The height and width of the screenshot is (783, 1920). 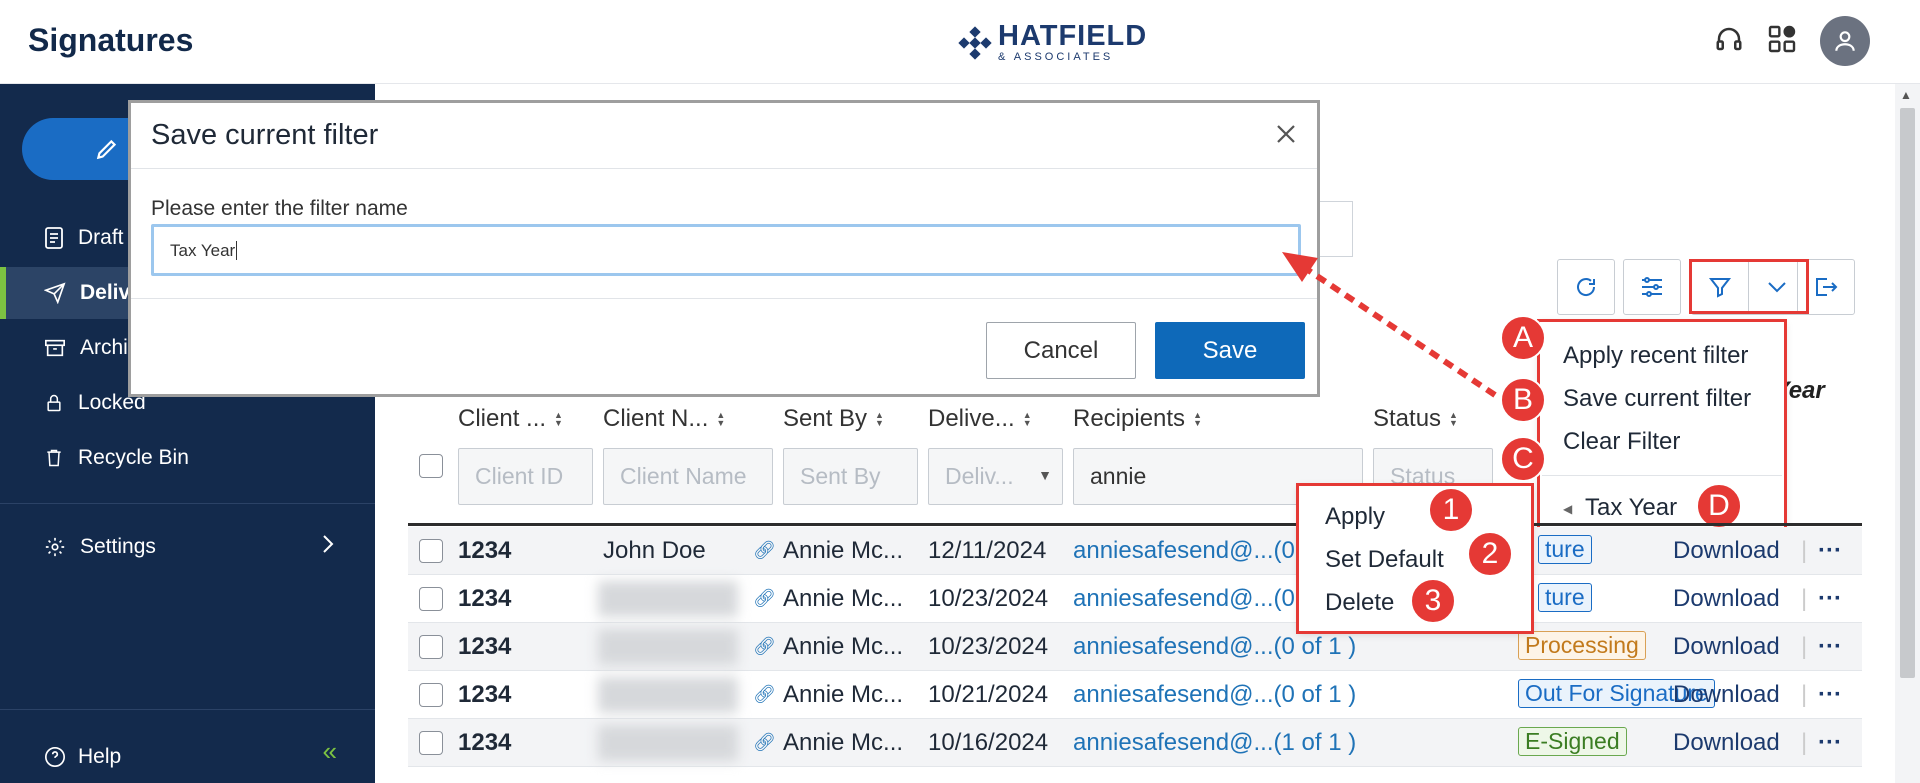 I want to click on annotation-arrow, so click(x=1389, y=325).